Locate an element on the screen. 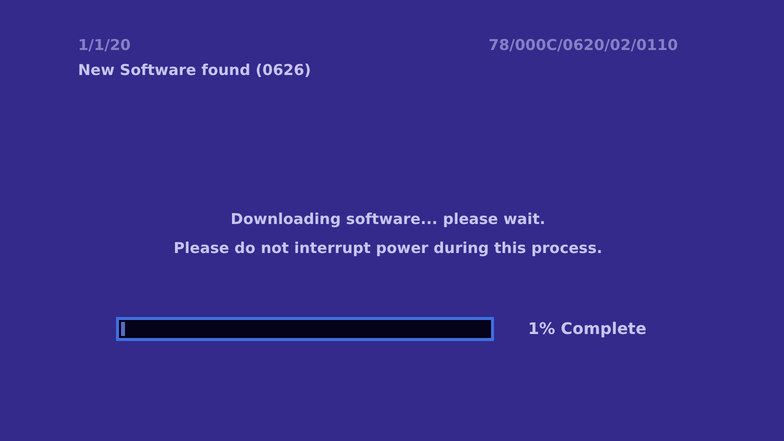 Image resolution: width=784 pixels, height=441 pixels. date-text: 1/1/20 is located at coordinates (104, 45).